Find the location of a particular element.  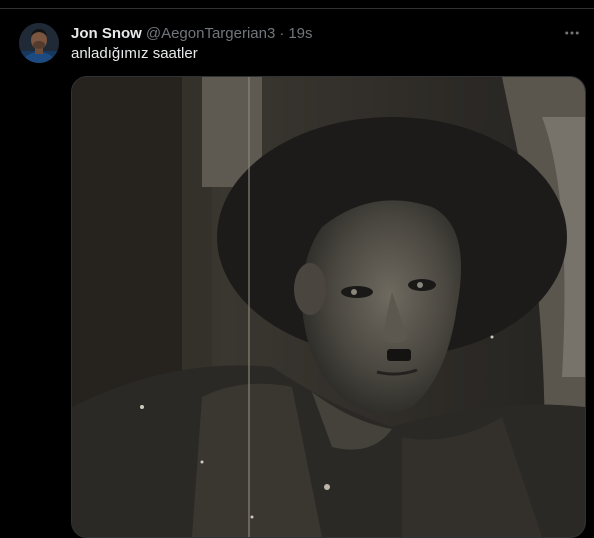

more-options-button is located at coordinates (572, 33).